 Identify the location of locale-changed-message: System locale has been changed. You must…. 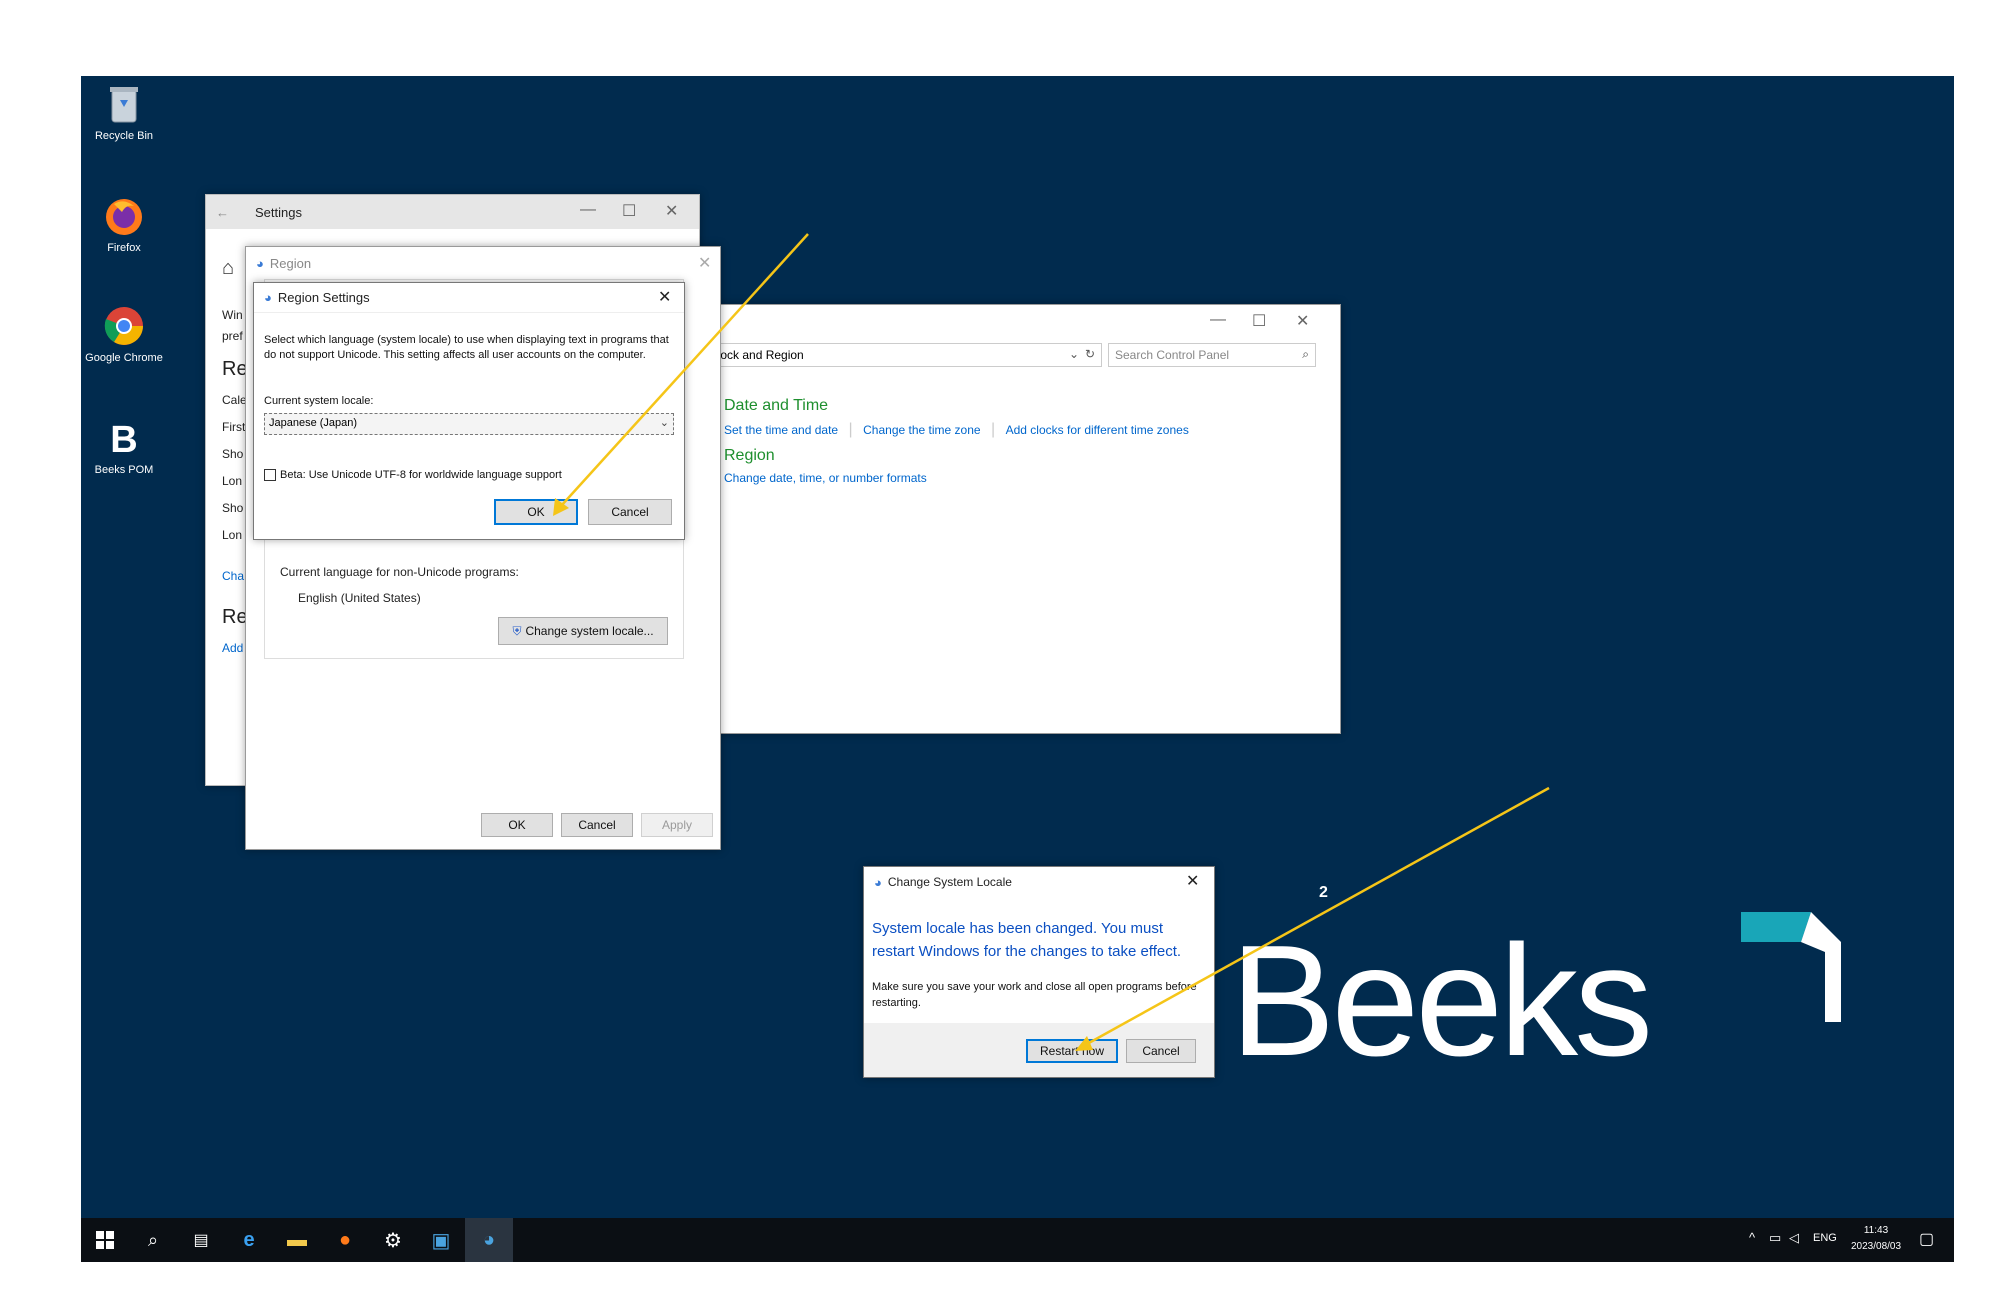
(1027, 940).